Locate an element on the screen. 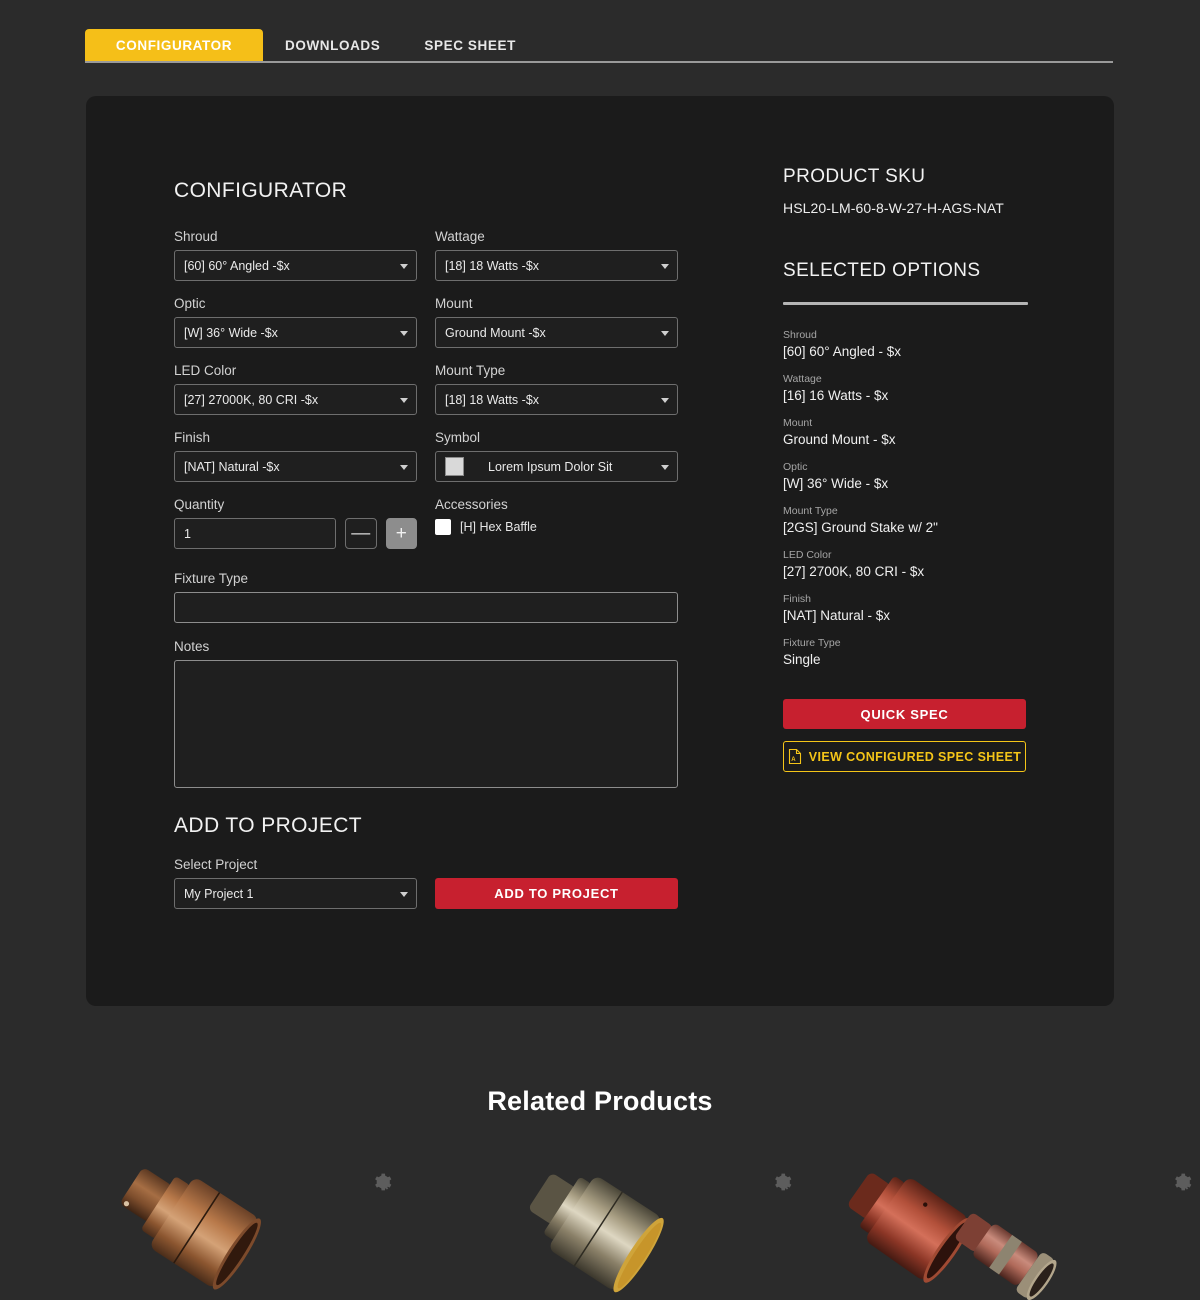 The height and width of the screenshot is (1300, 1200). symbol-swatch is located at coordinates (454, 466).